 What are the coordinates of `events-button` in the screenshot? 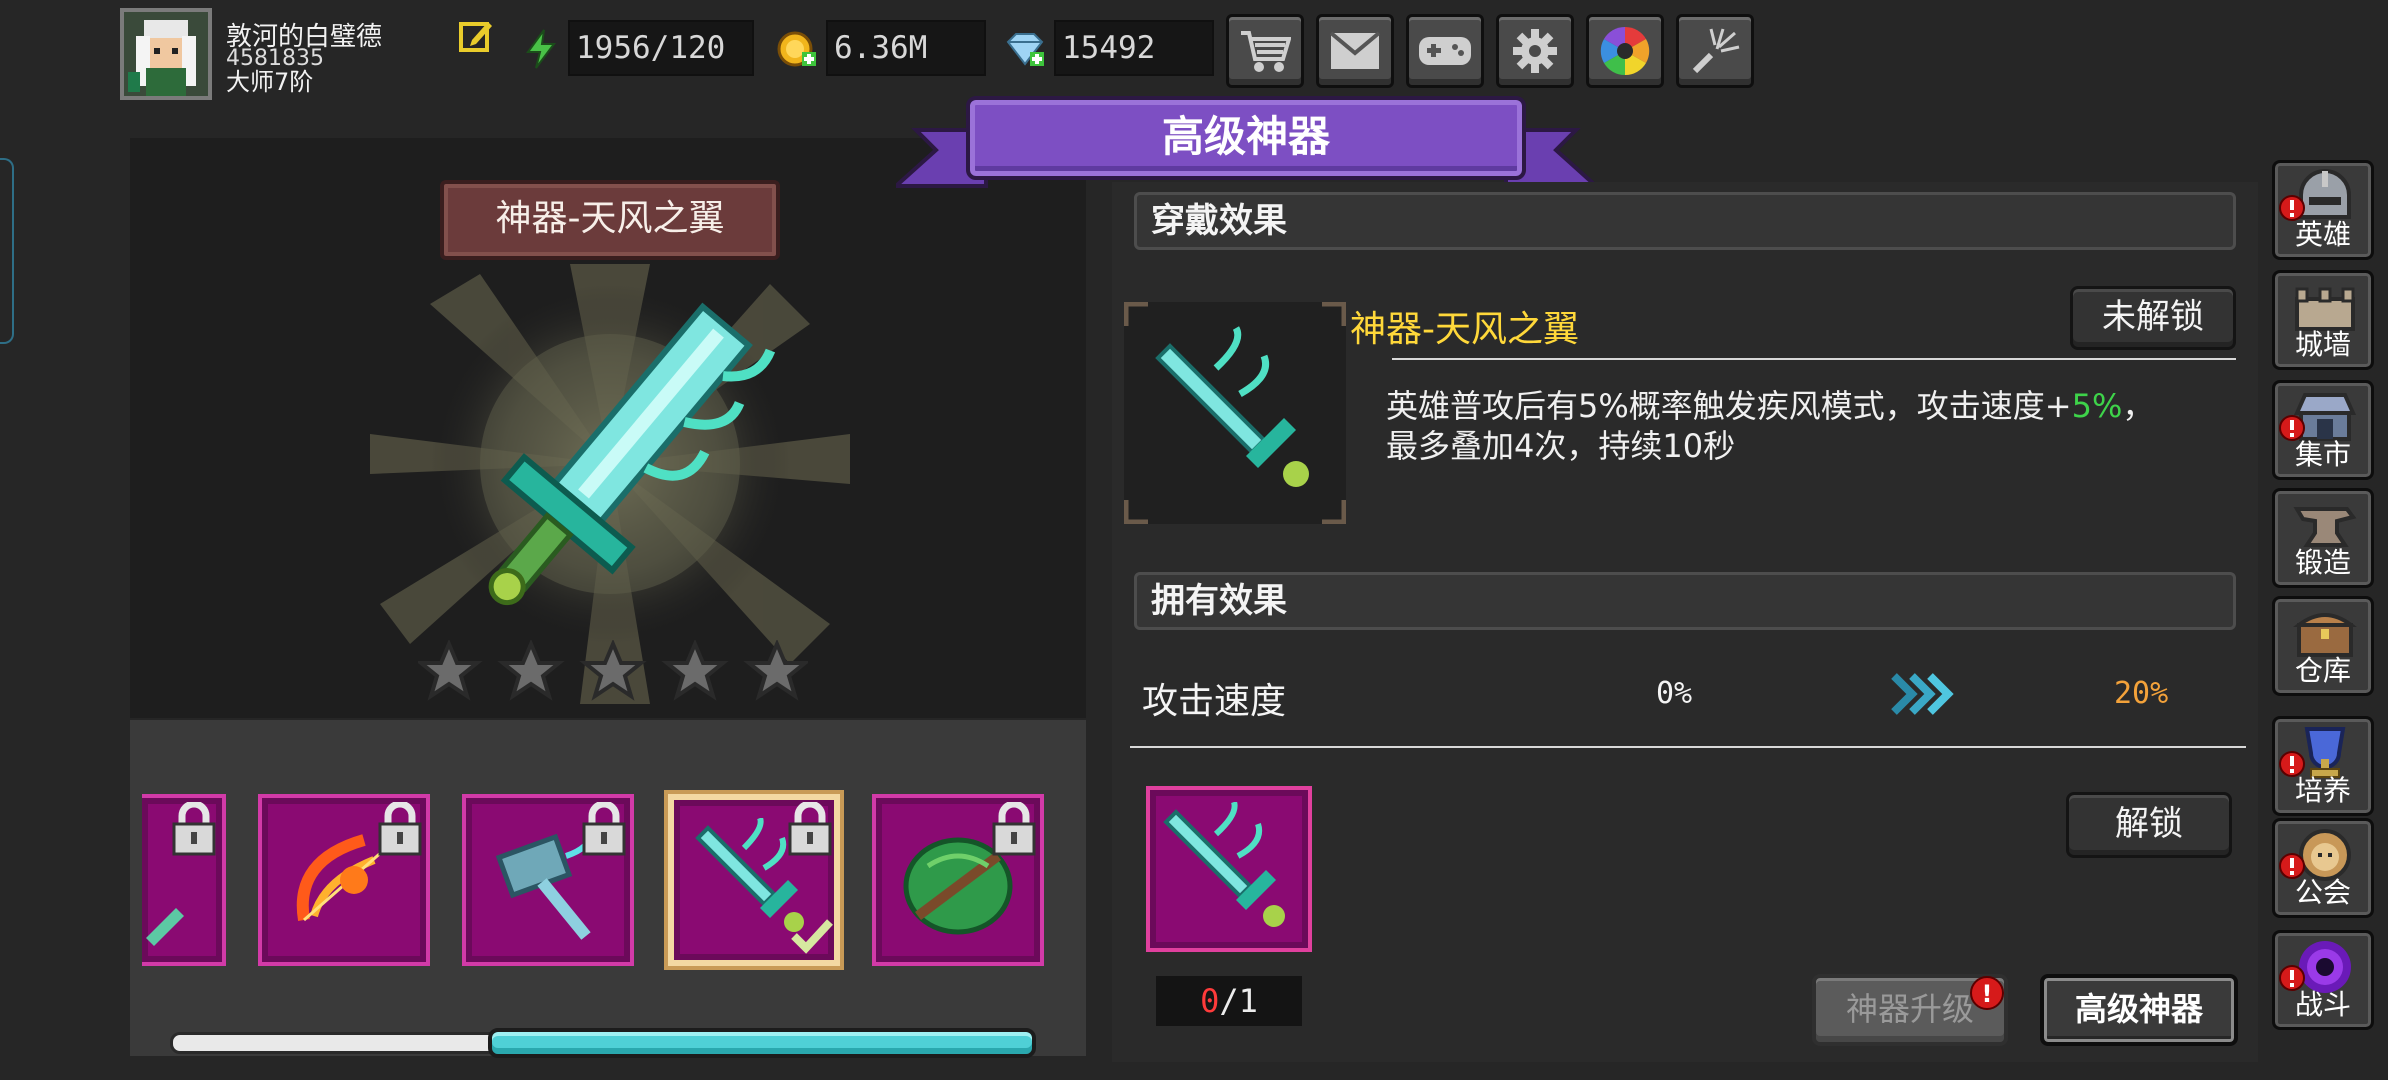 It's located at (1715, 51).